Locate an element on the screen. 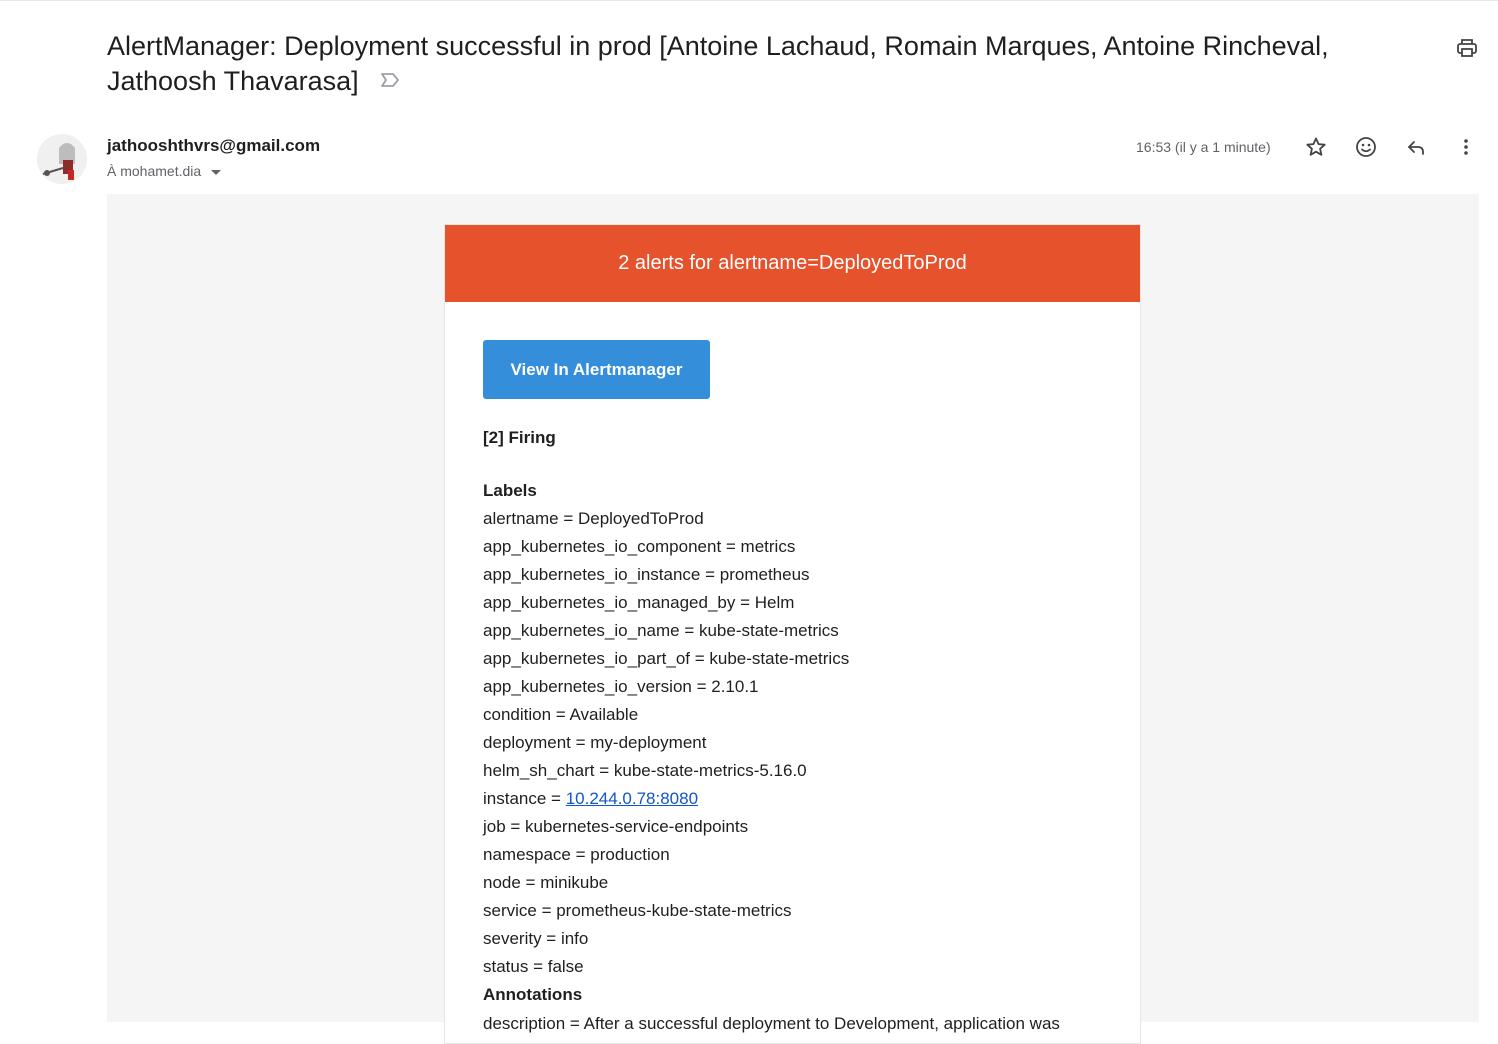 The image size is (1498, 1044). recipient-details: À mohamet.dia is located at coordinates (164, 171).